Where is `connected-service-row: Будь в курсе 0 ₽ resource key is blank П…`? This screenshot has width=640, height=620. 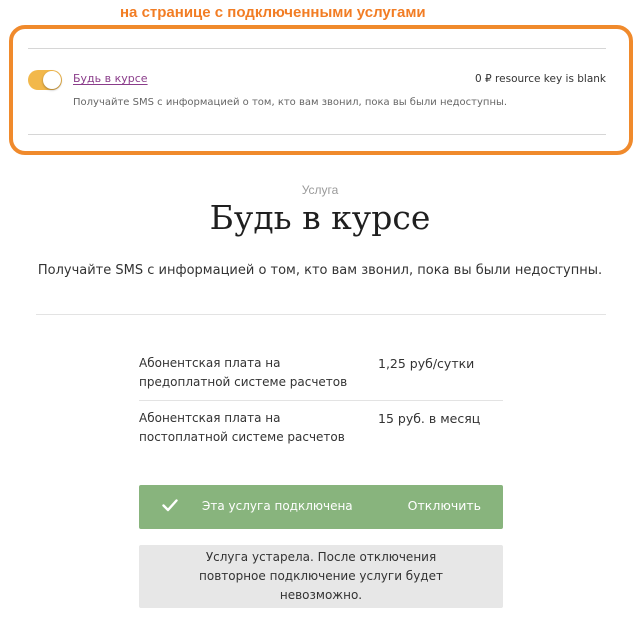 connected-service-row: Будь в курсе 0 ₽ resource key is blank П… is located at coordinates (317, 91).